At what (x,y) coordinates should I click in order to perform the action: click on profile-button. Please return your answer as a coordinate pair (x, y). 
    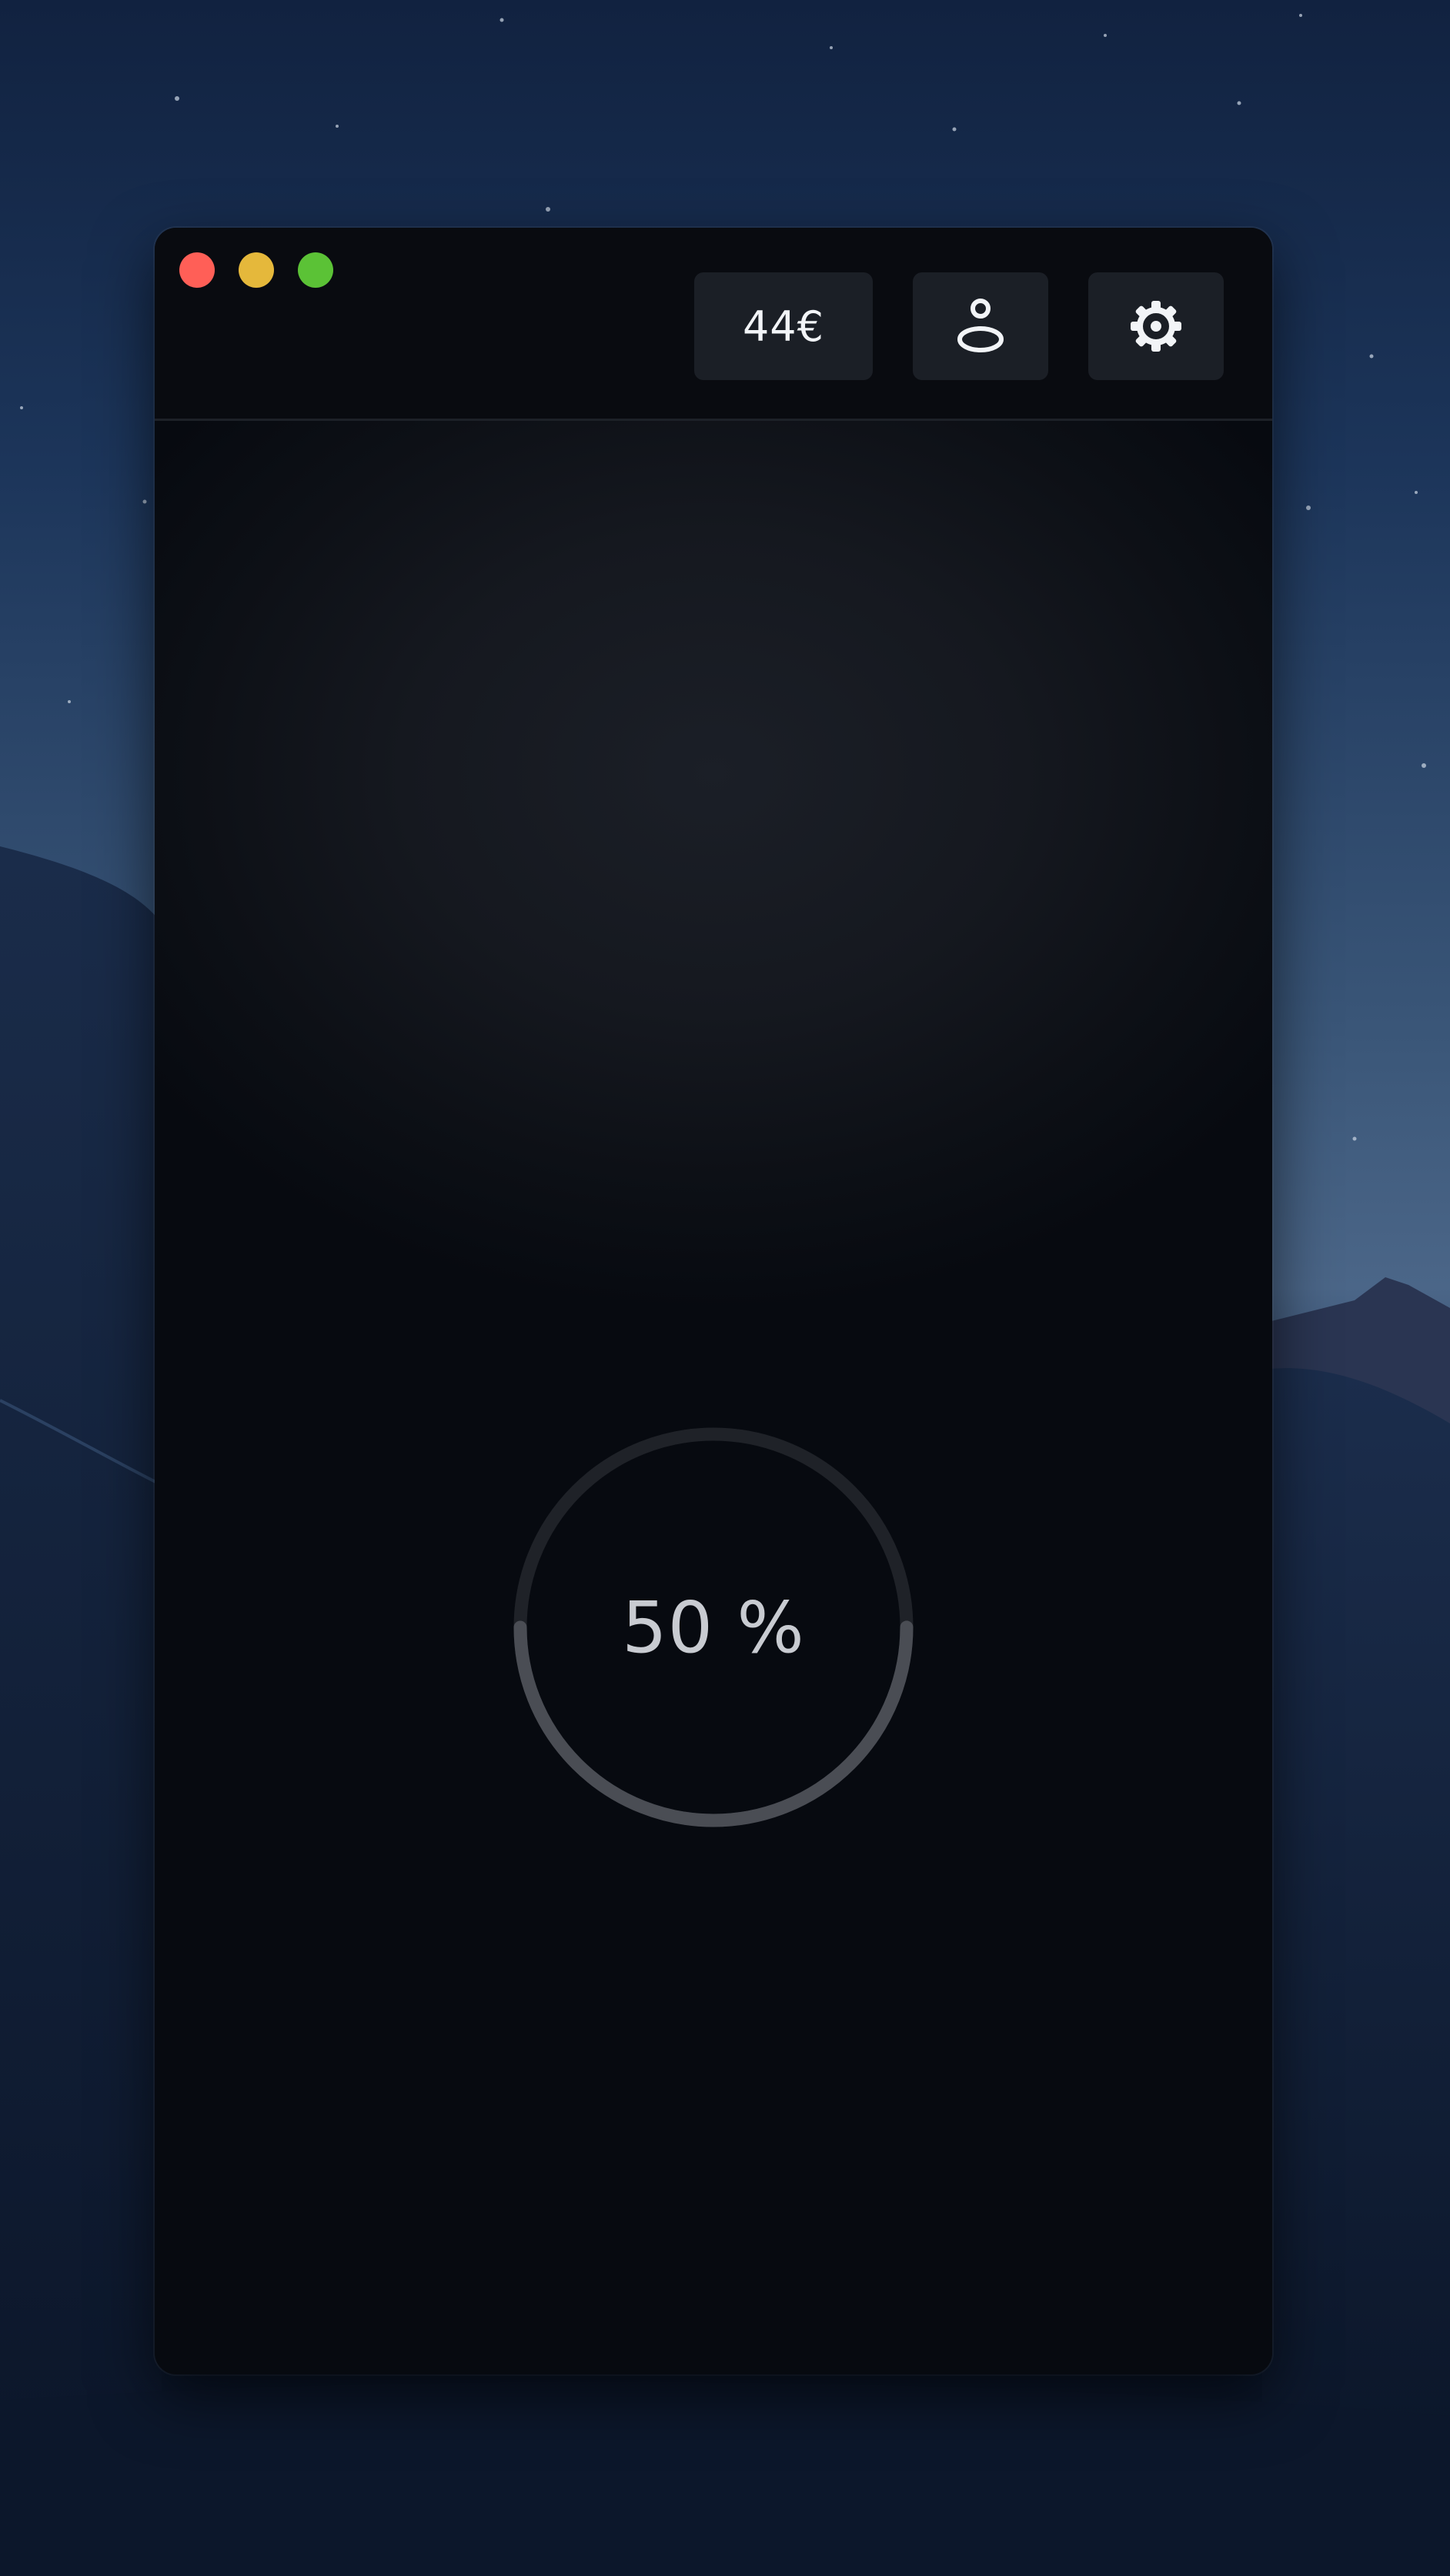
    Looking at the image, I should click on (981, 326).